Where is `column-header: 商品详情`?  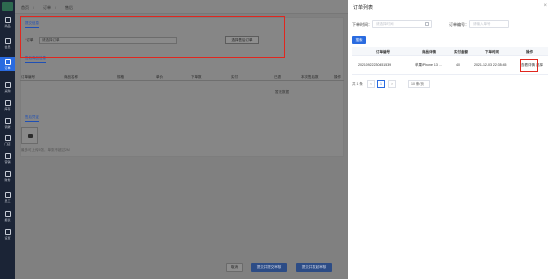 column-header: 商品详情 is located at coordinates (429, 52).